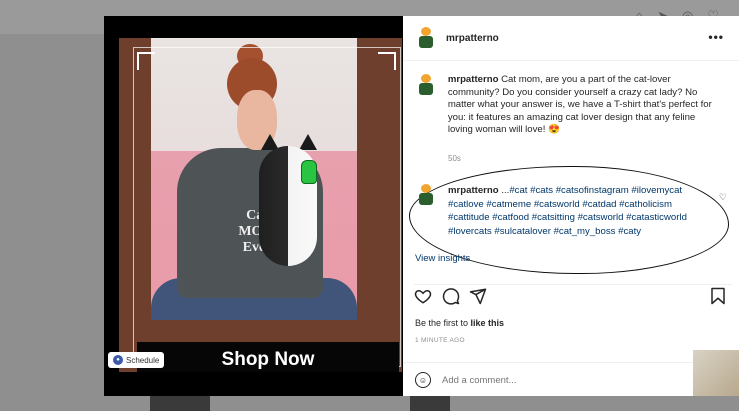 The width and height of the screenshot is (739, 411). I want to click on share-icon, so click(478, 296).